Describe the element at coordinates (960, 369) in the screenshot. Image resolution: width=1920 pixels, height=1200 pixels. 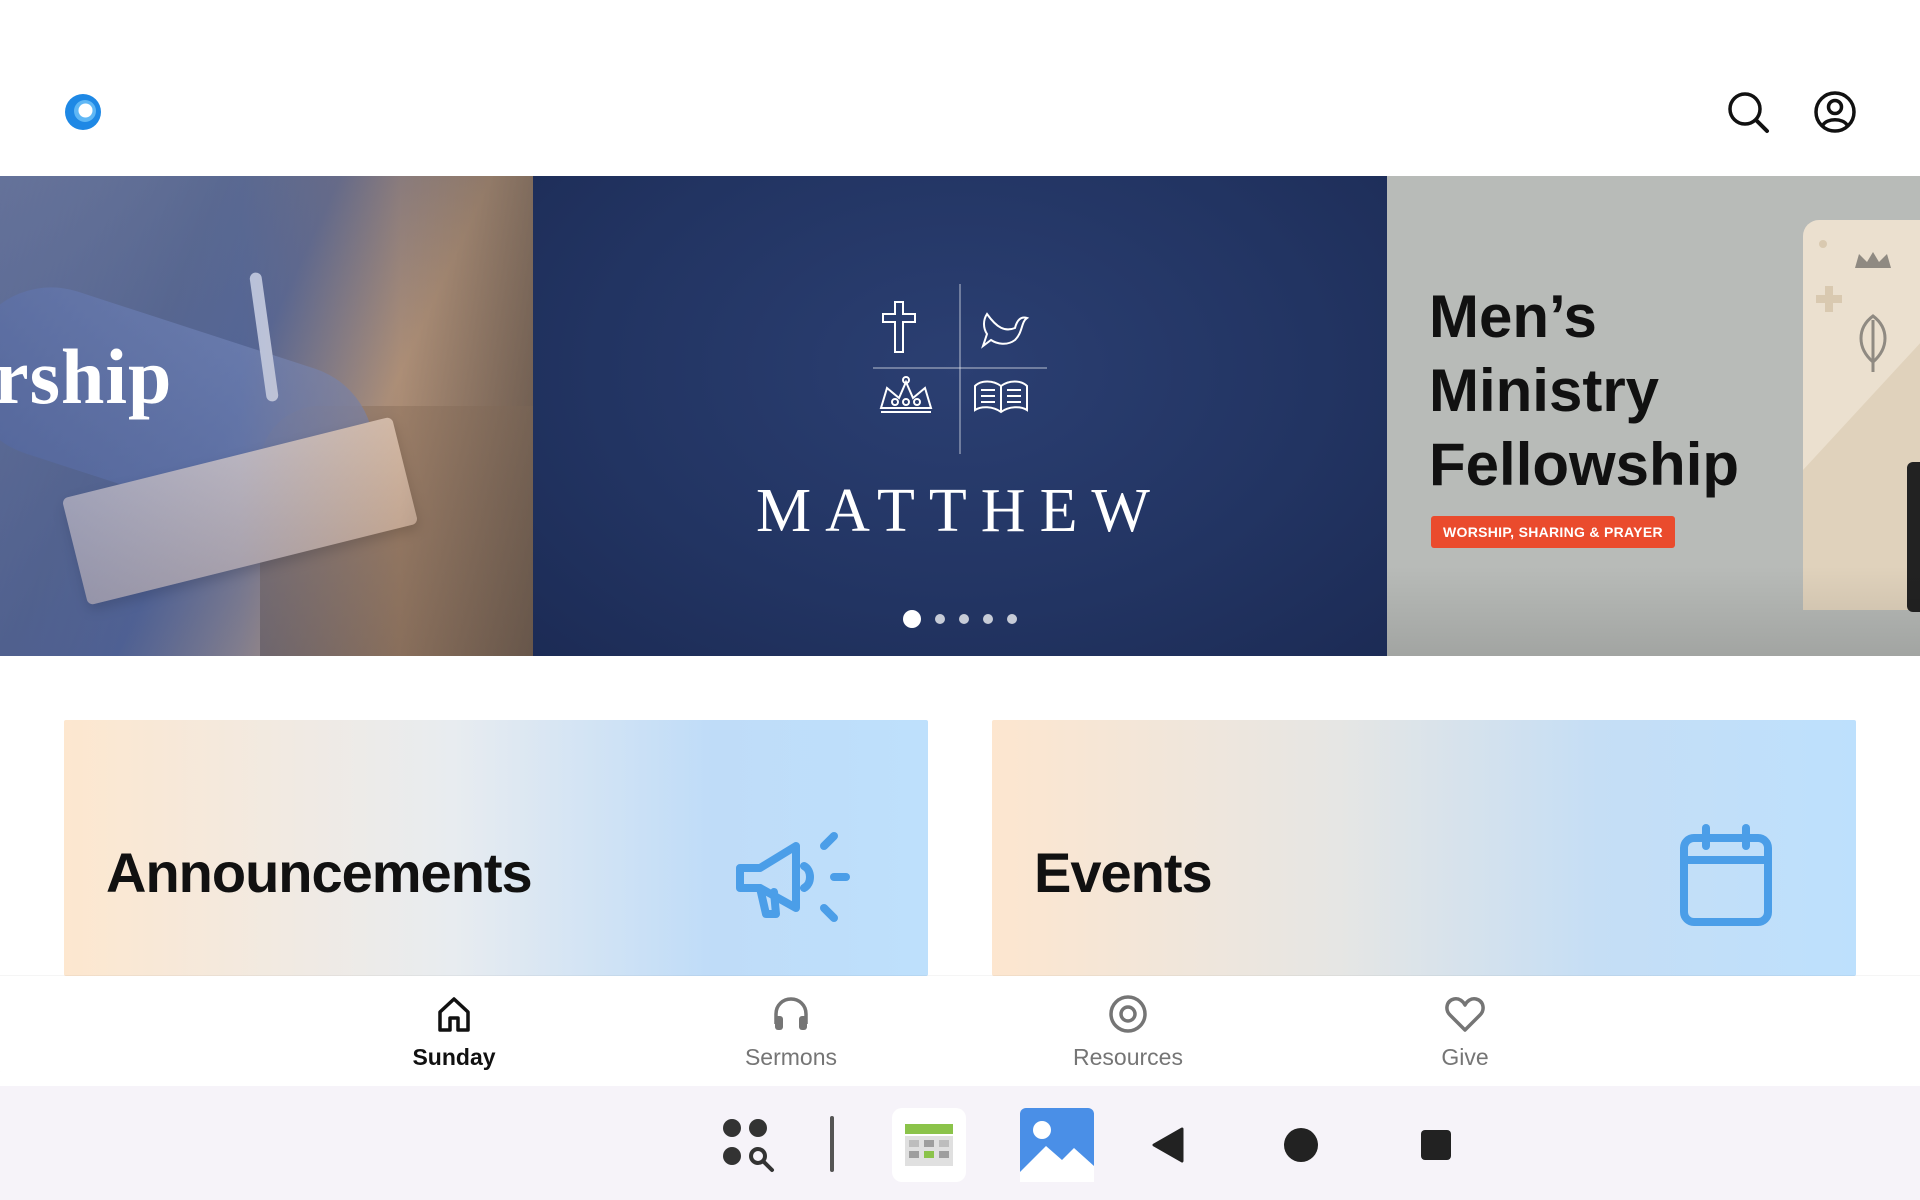
I see `matthew-emblem` at that location.